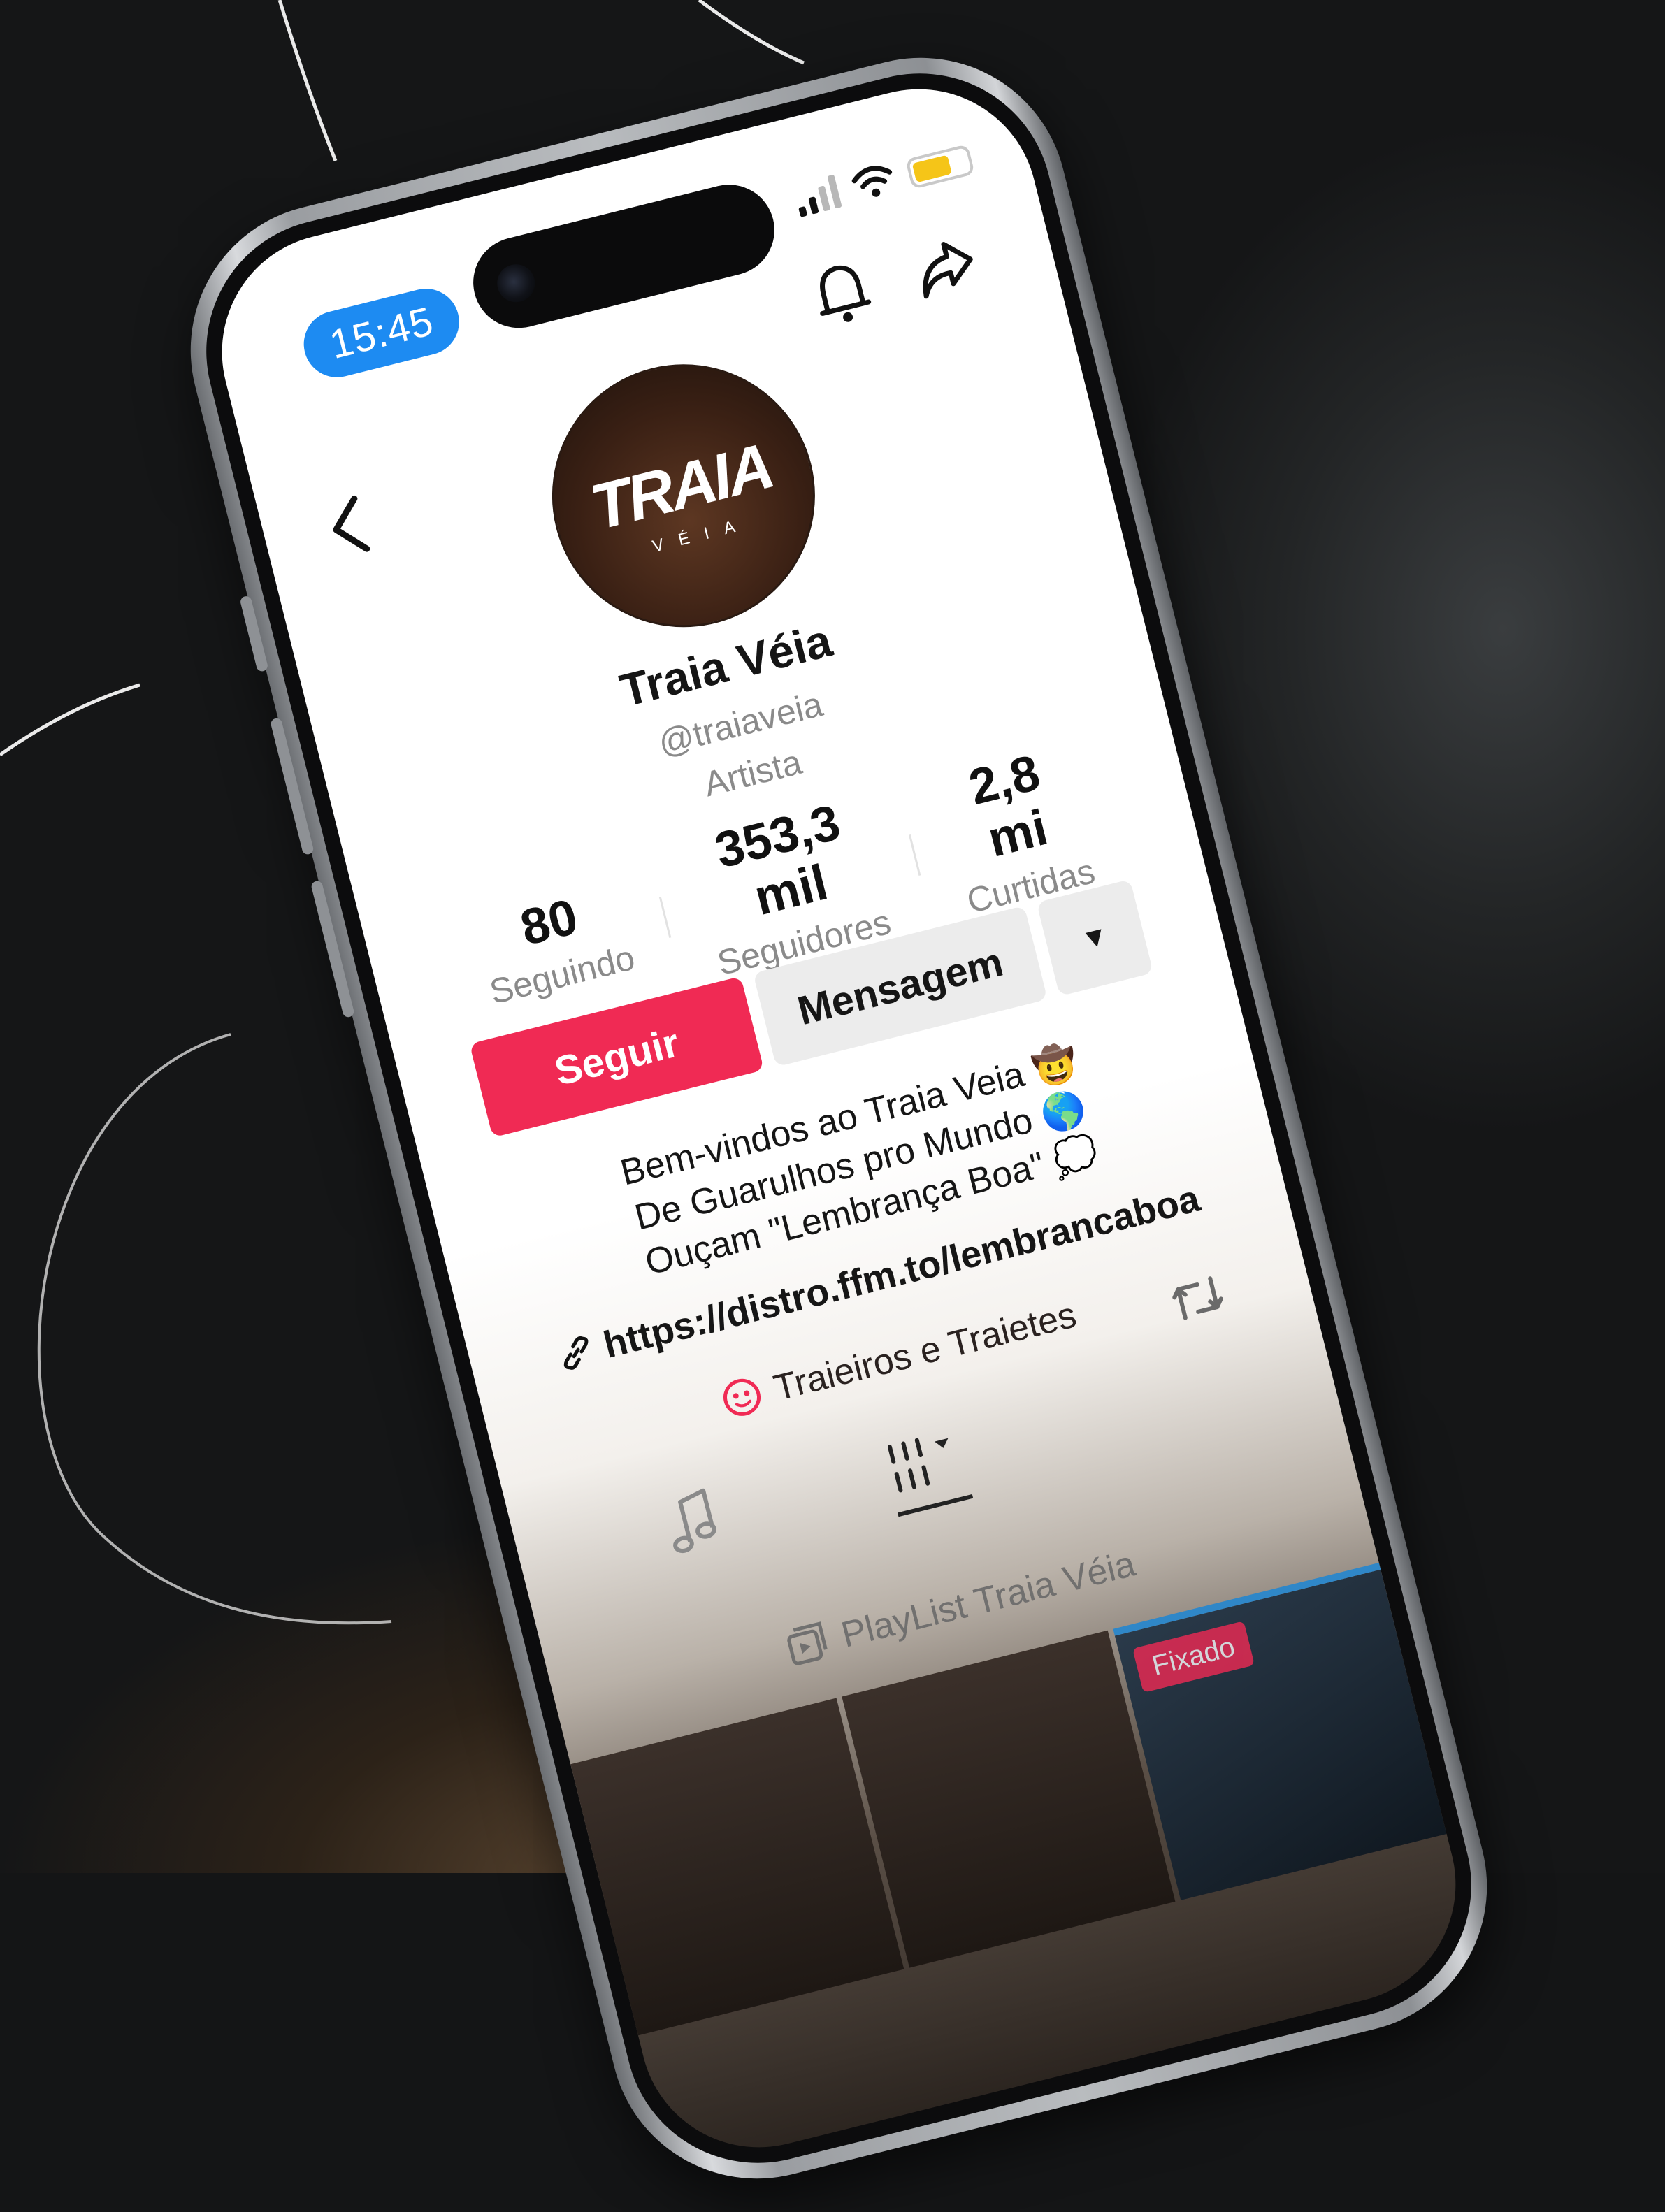 This screenshot has width=1665, height=2212. What do you see at coordinates (351, 523) in the screenshot?
I see `chevron-left-icon` at bounding box center [351, 523].